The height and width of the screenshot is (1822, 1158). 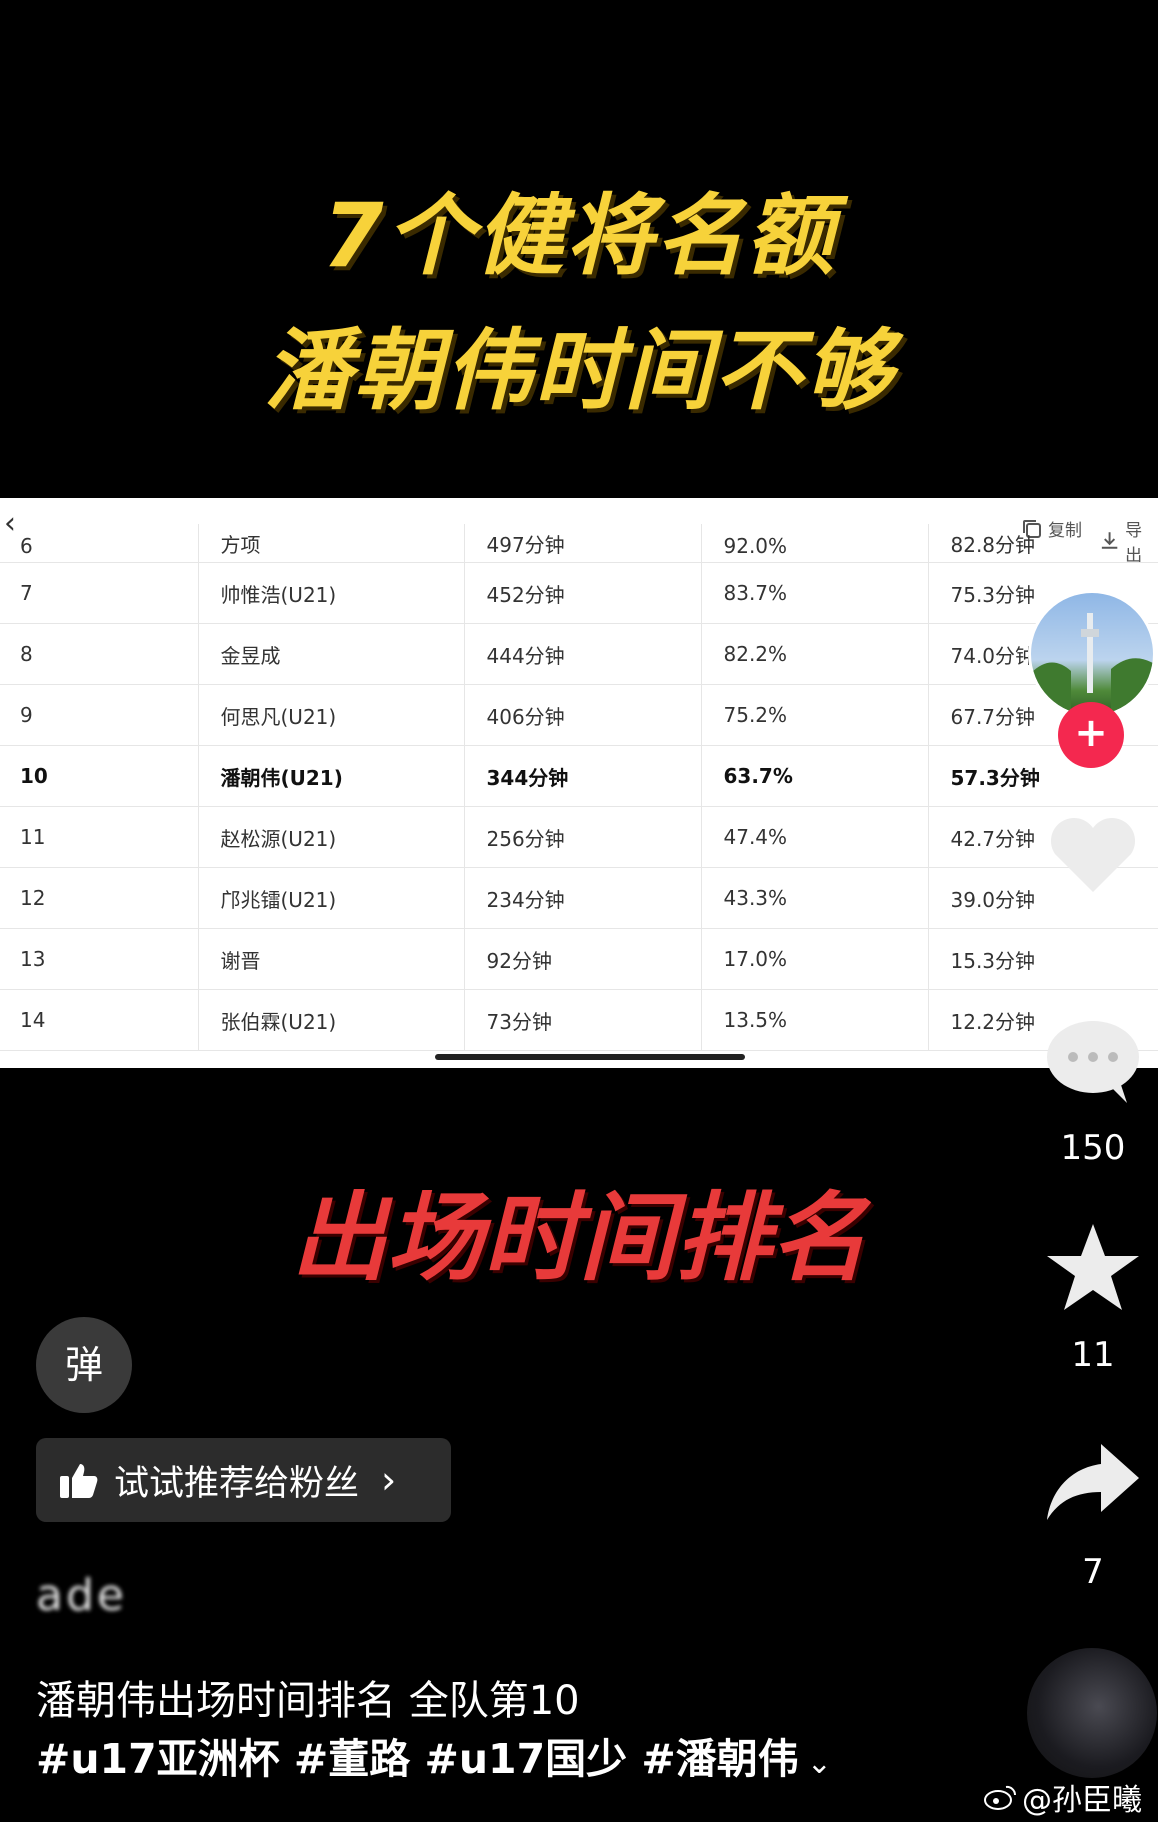 What do you see at coordinates (583, 1020) in the screenshot?
I see `minutes-cell: 73分钟` at bounding box center [583, 1020].